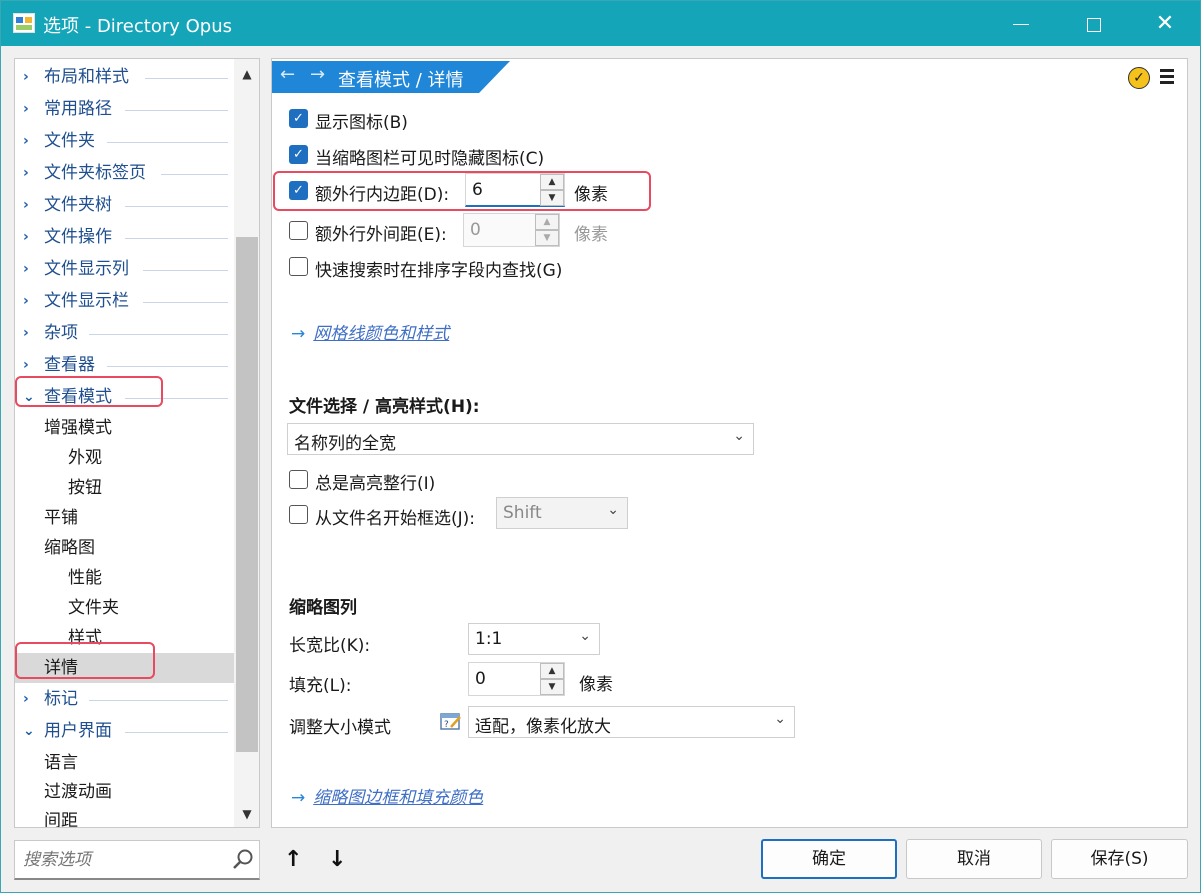  Describe the element at coordinates (124, 77) in the screenshot. I see `tree-item-layout-style: › 布局和样式` at that location.